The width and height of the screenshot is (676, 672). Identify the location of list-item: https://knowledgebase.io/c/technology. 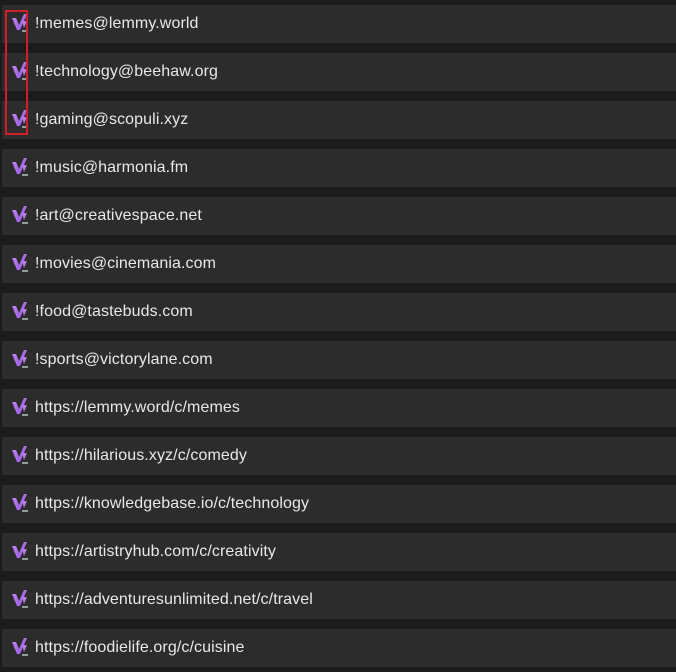
(339, 504).